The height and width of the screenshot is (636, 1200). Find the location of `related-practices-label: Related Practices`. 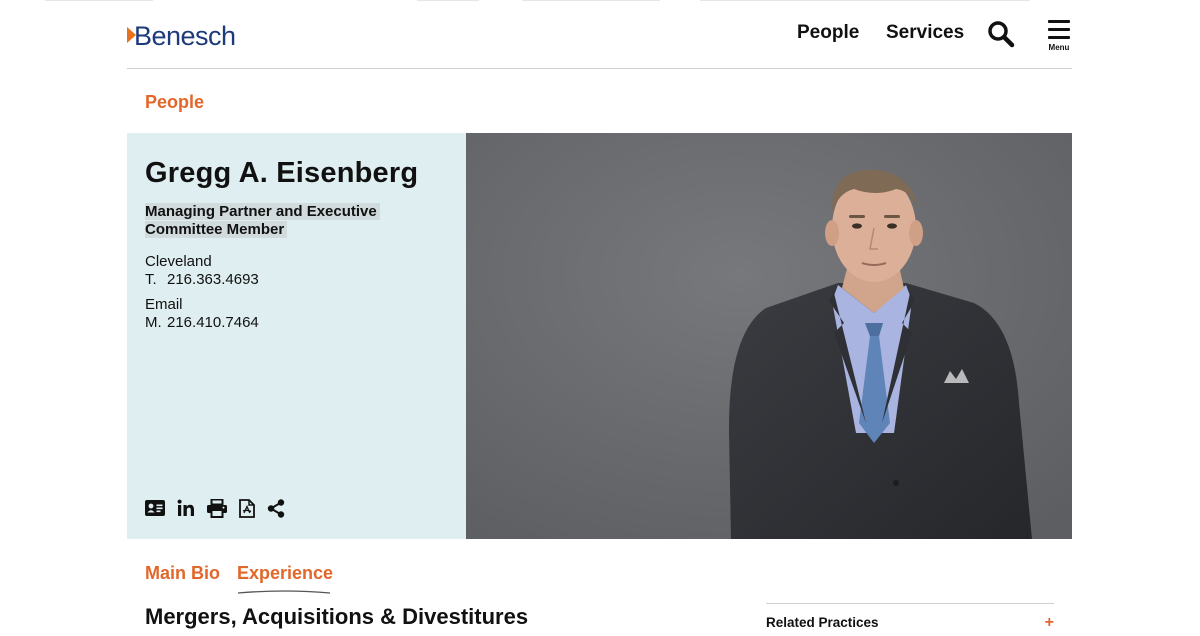

related-practices-label: Related Practices is located at coordinates (822, 622).